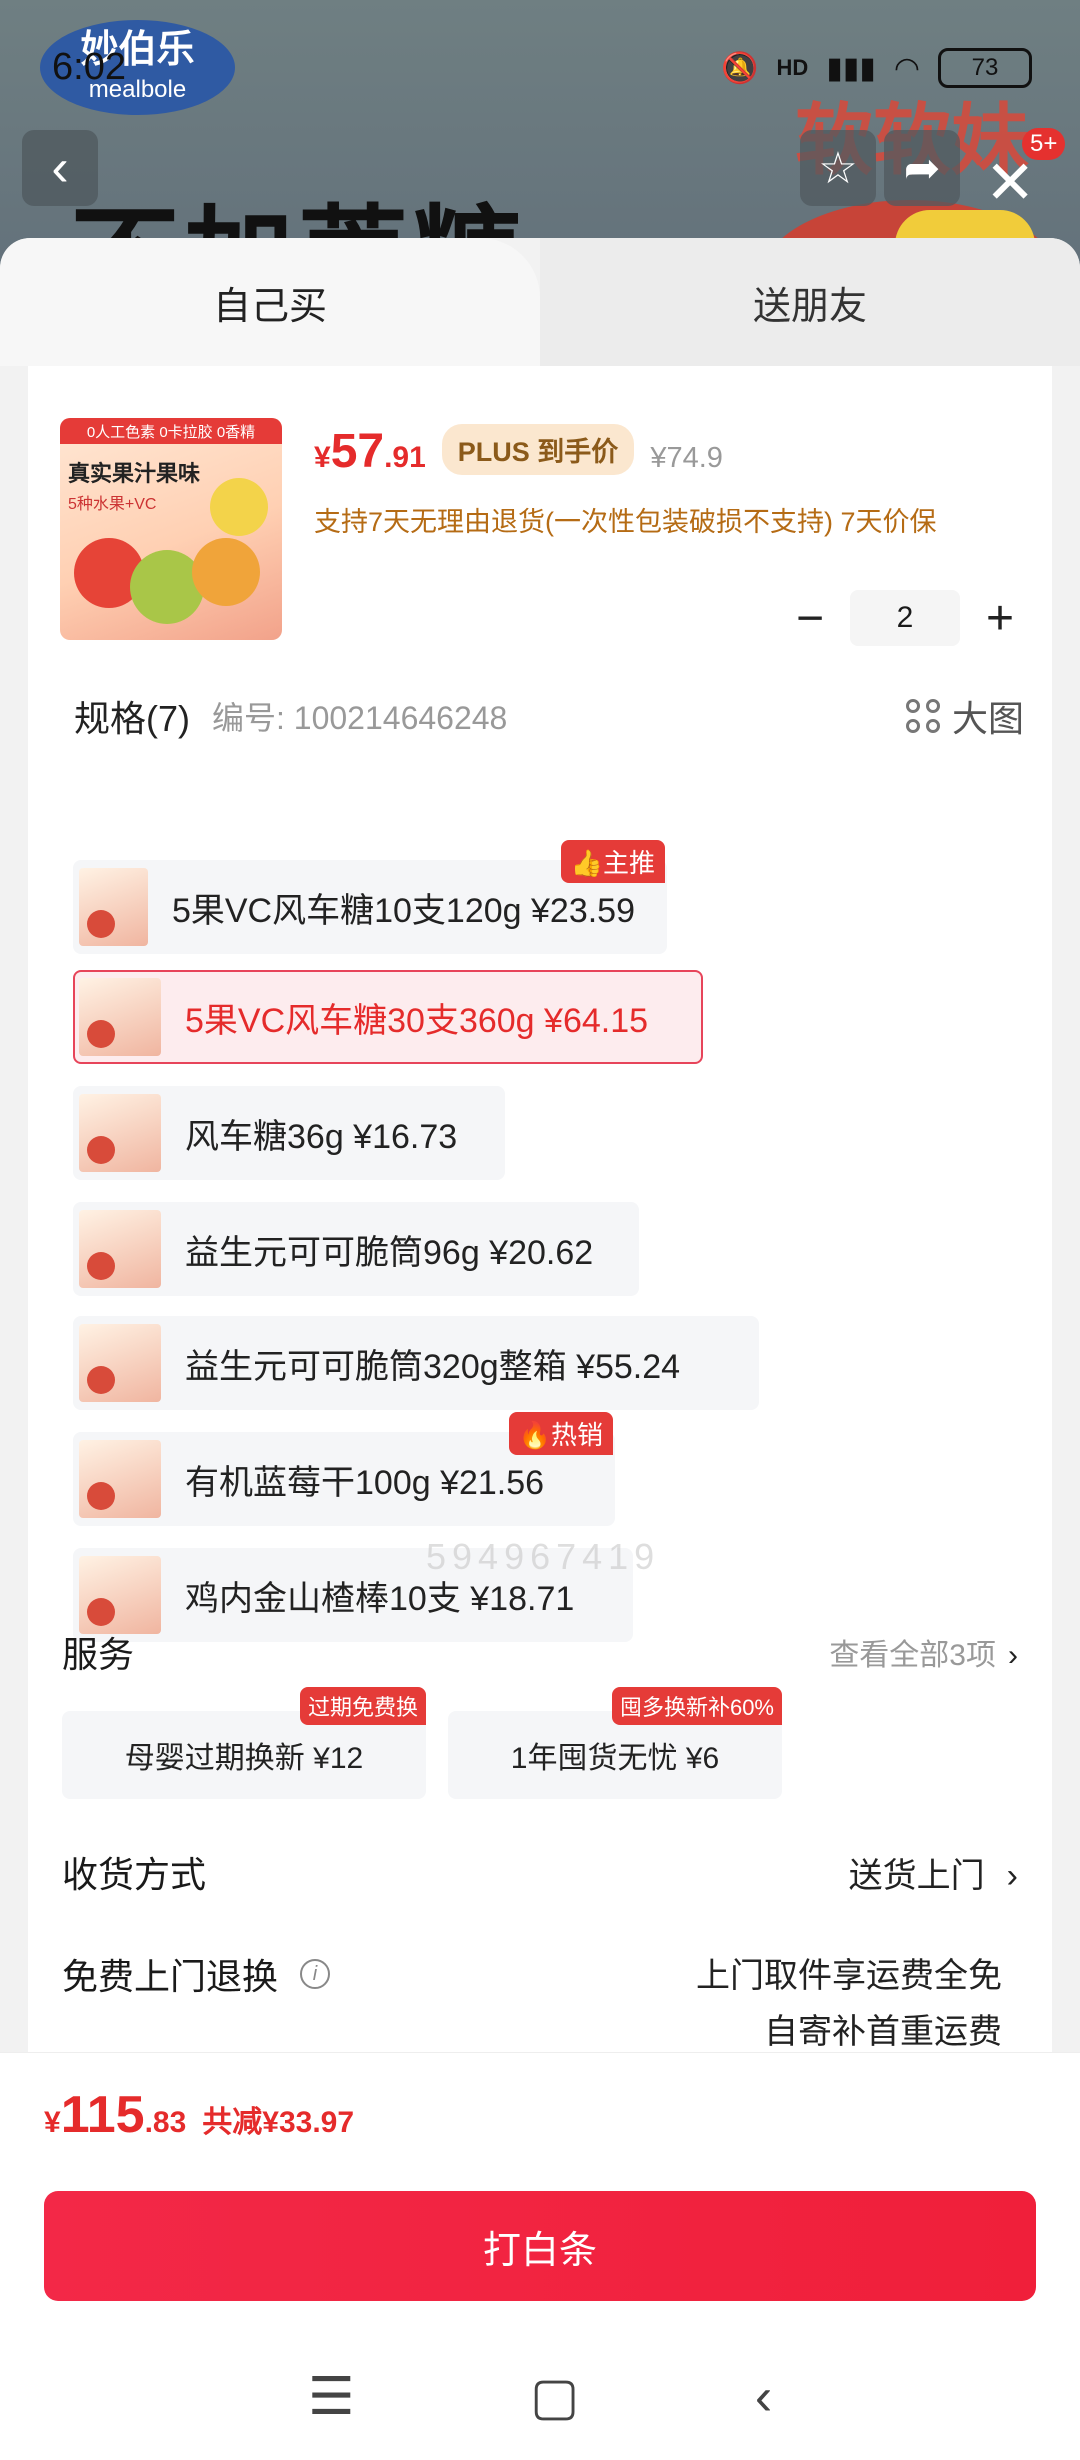 The height and width of the screenshot is (2460, 1080). I want to click on tab-buy-self: 自己买, so click(270, 302).